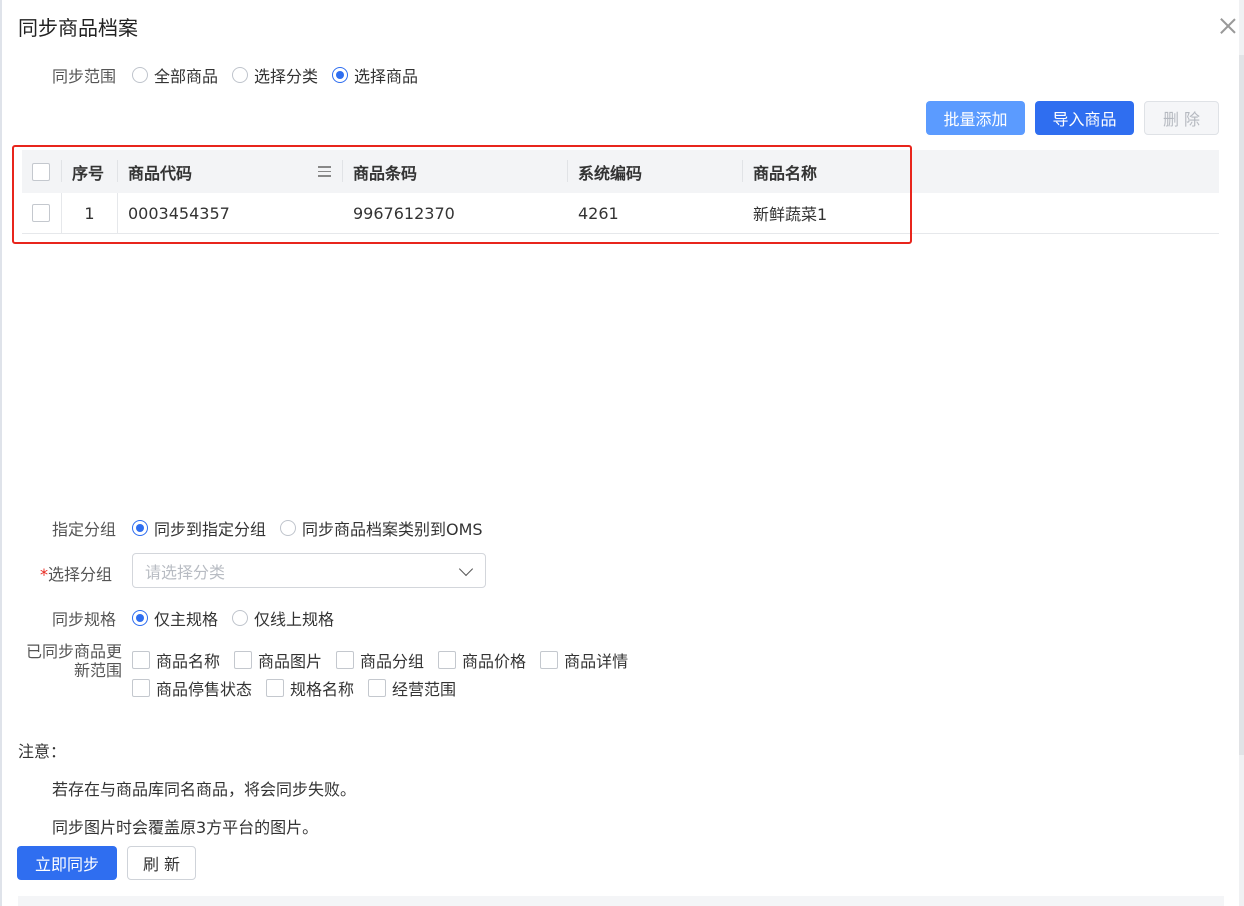 This screenshot has width=1244, height=906. I want to click on radio-label: 全部商品, so click(186, 76).